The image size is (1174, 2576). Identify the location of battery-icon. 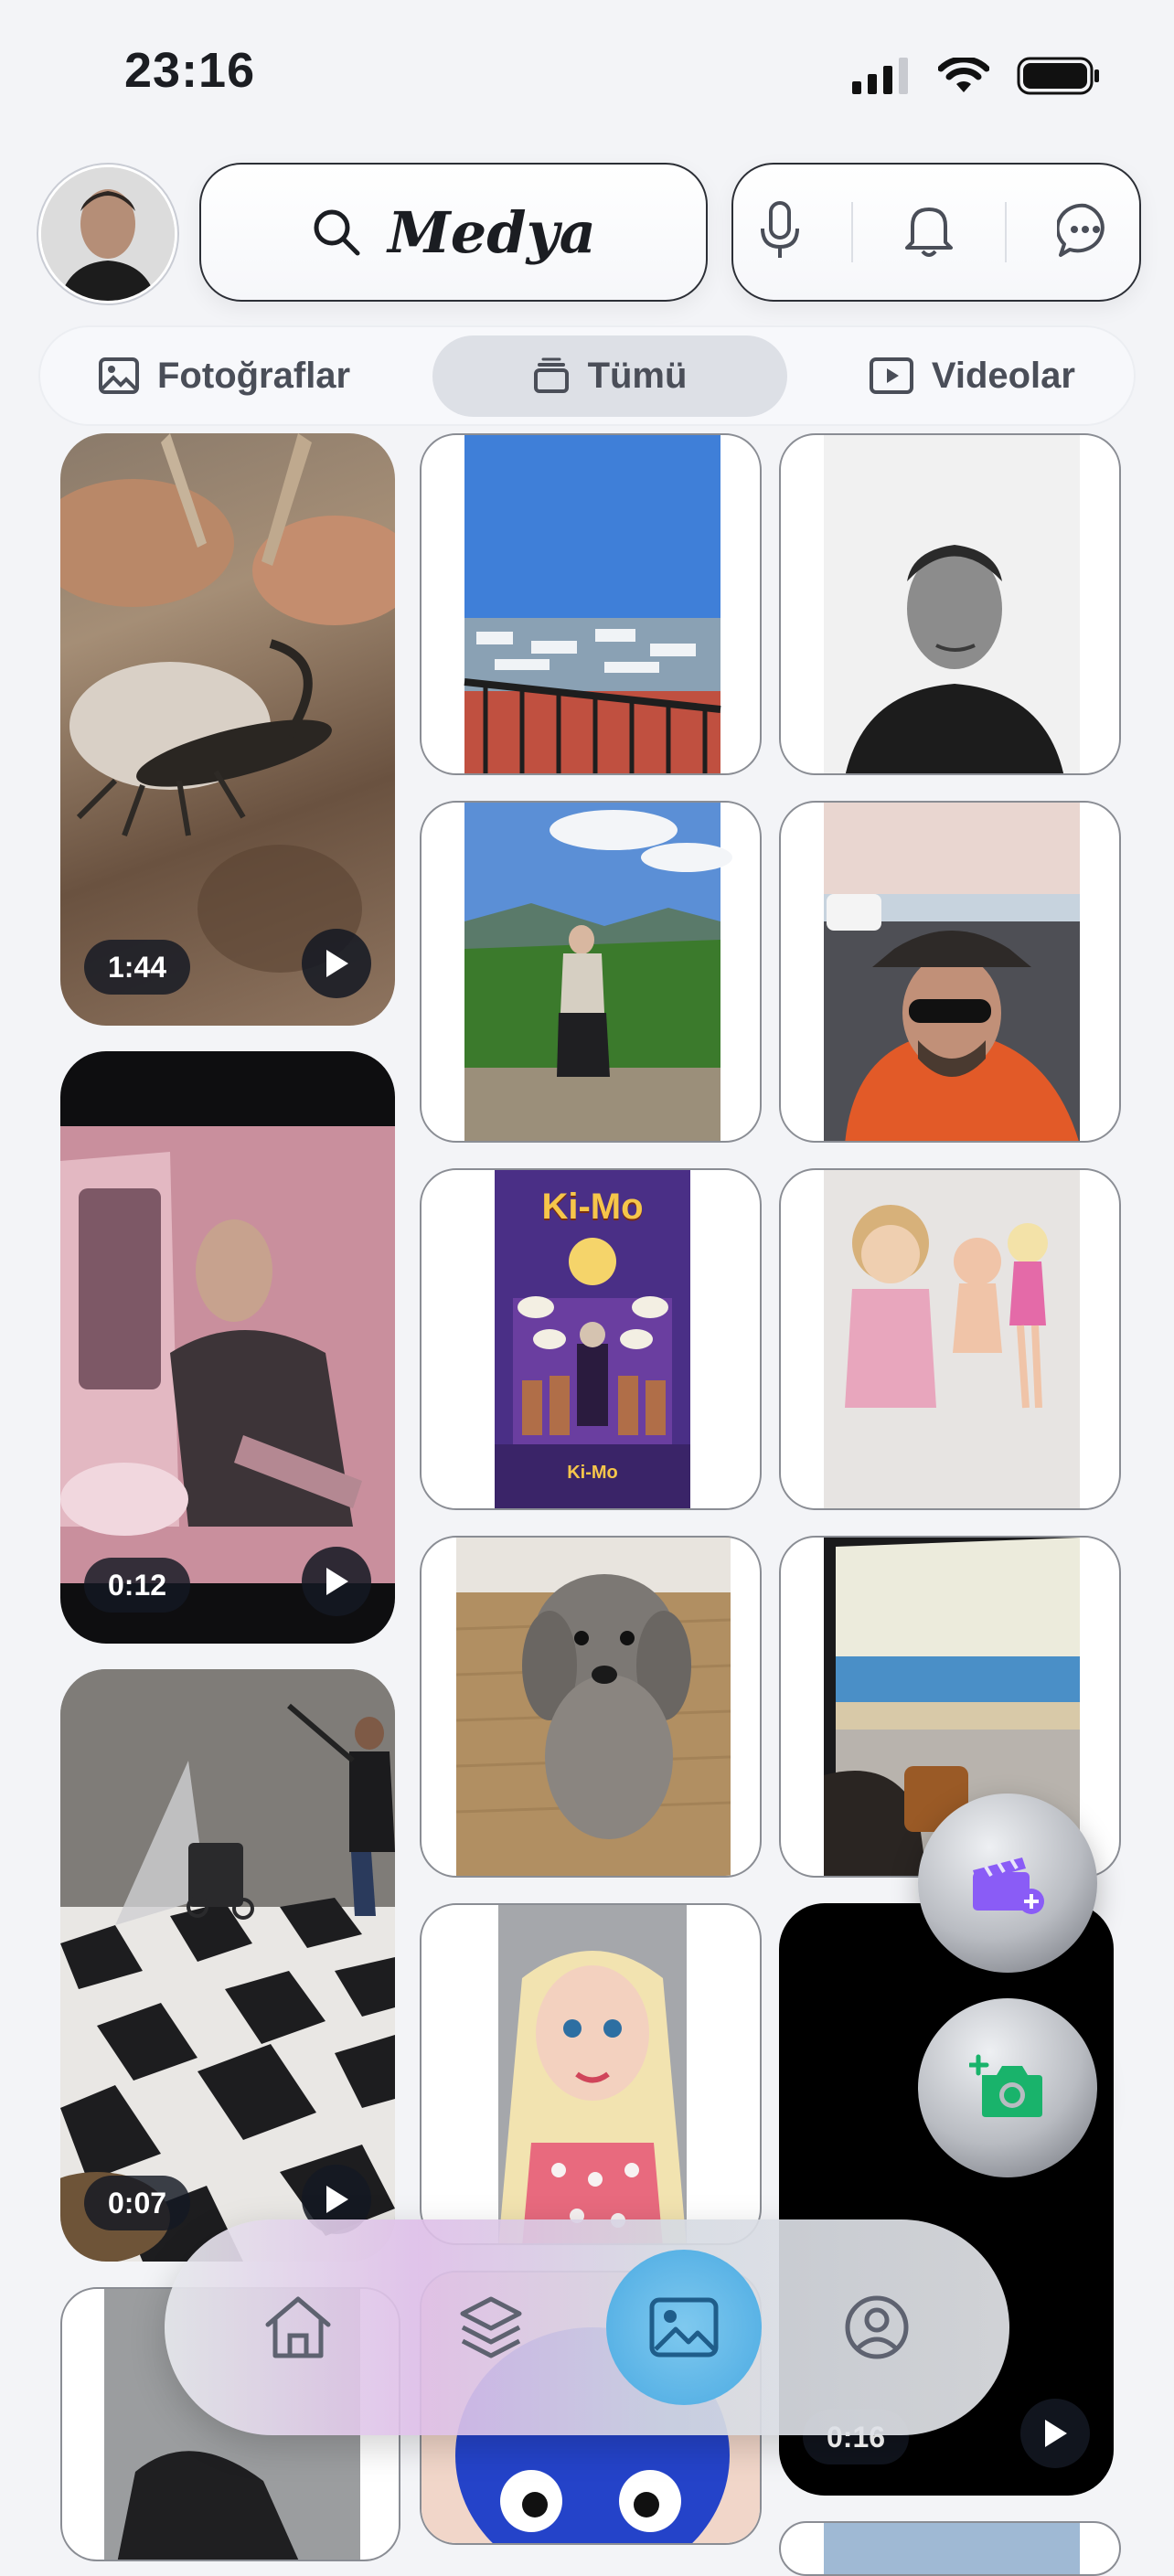
(1058, 76).